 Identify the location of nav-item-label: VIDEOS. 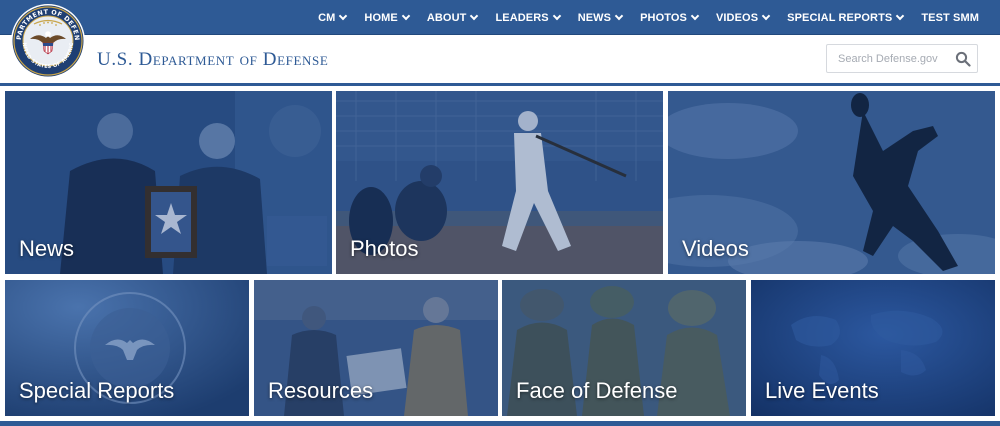
(737, 17).